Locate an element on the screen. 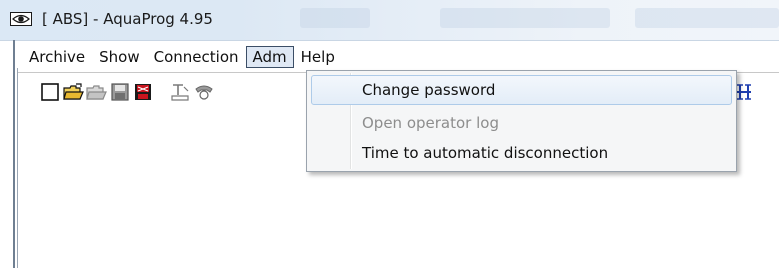 This screenshot has width=779, height=268. menu-item-open-operator-log: Open operator log is located at coordinates (521, 123).